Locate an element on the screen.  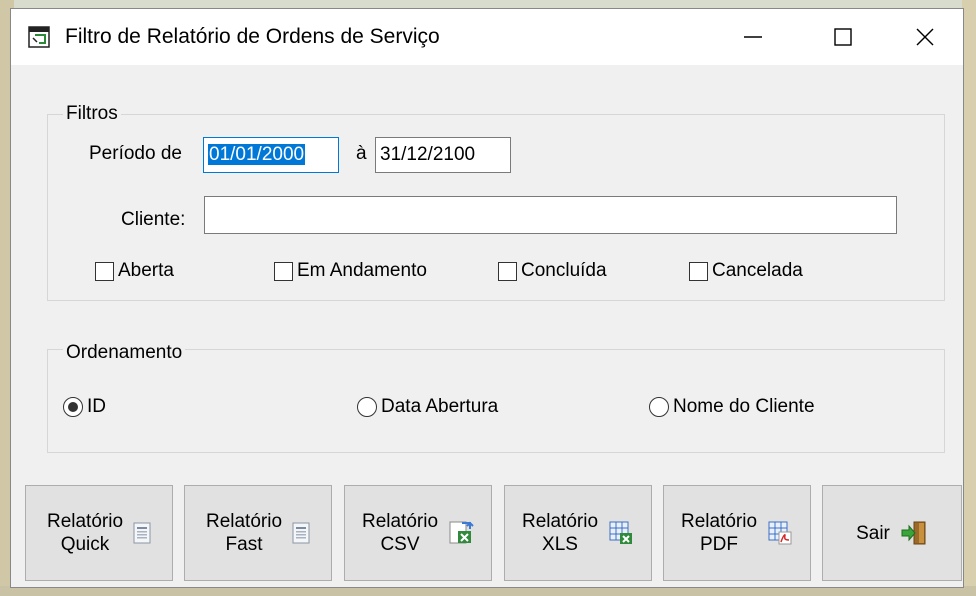
title-bar: Filtro de Relatório de Ordens de Serviço is located at coordinates (487, 37).